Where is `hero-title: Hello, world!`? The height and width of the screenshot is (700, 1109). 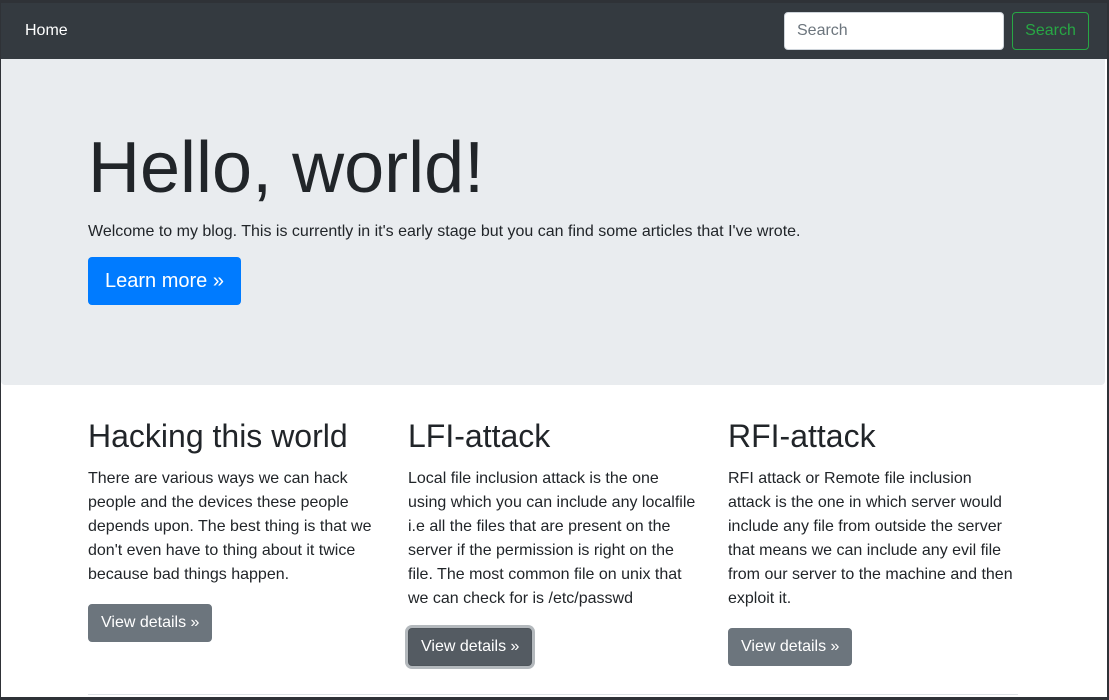 hero-title: Hello, world! is located at coordinates (286, 168).